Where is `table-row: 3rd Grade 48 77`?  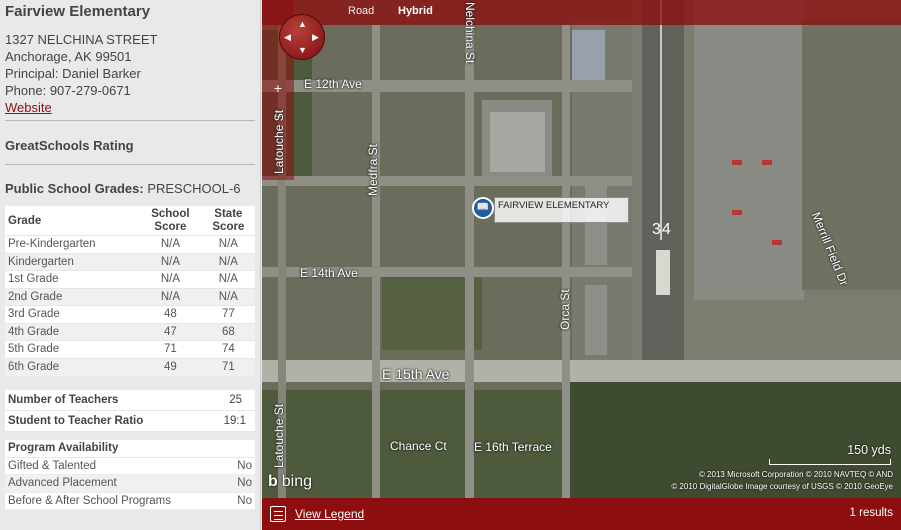 table-row: 3rd Grade 48 77 is located at coordinates (130, 314).